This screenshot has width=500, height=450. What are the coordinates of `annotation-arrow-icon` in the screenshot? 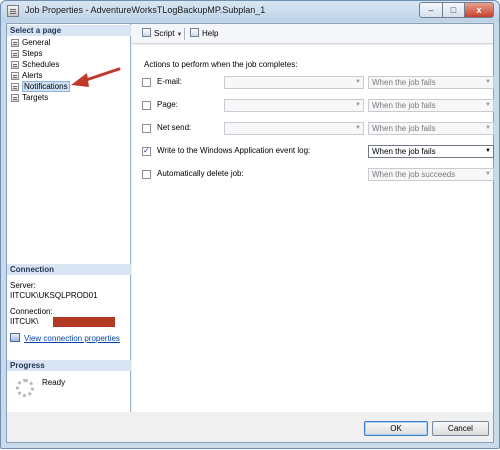 It's located at (96, 77).